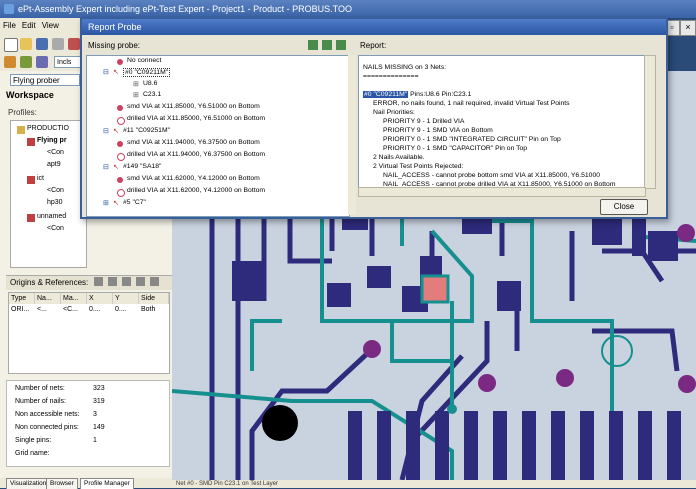 The height and width of the screenshot is (489, 696). I want to click on list-item: smd VIA at X11.85000, Y6.51000 on Bottom, so click(193, 106).